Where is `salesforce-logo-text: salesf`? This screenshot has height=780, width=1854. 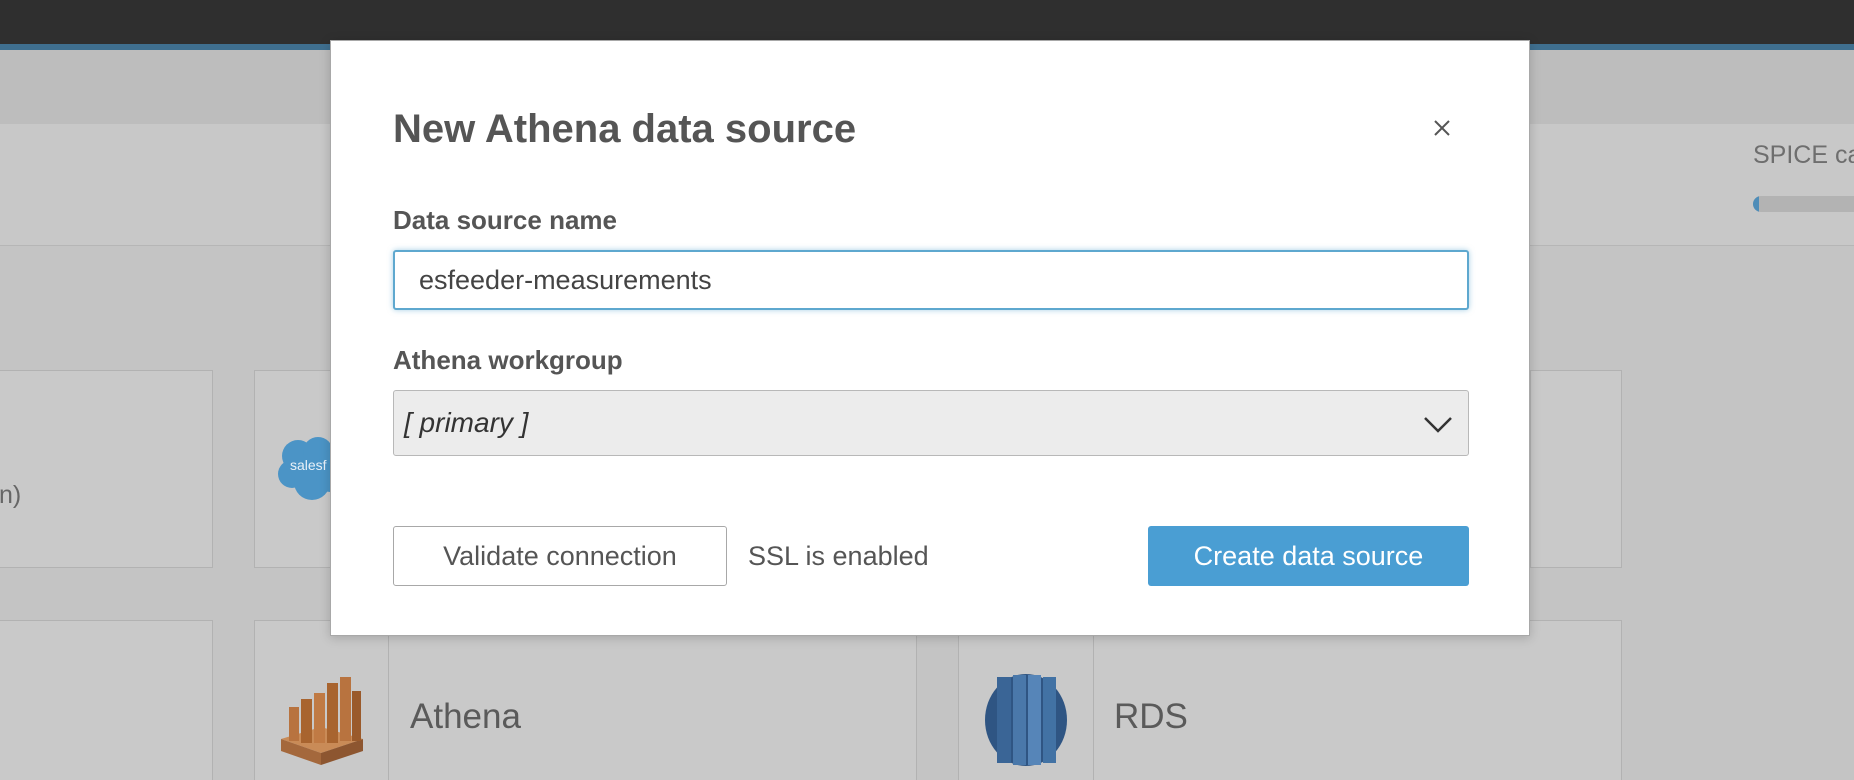 salesforce-logo-text: salesf is located at coordinates (308, 465).